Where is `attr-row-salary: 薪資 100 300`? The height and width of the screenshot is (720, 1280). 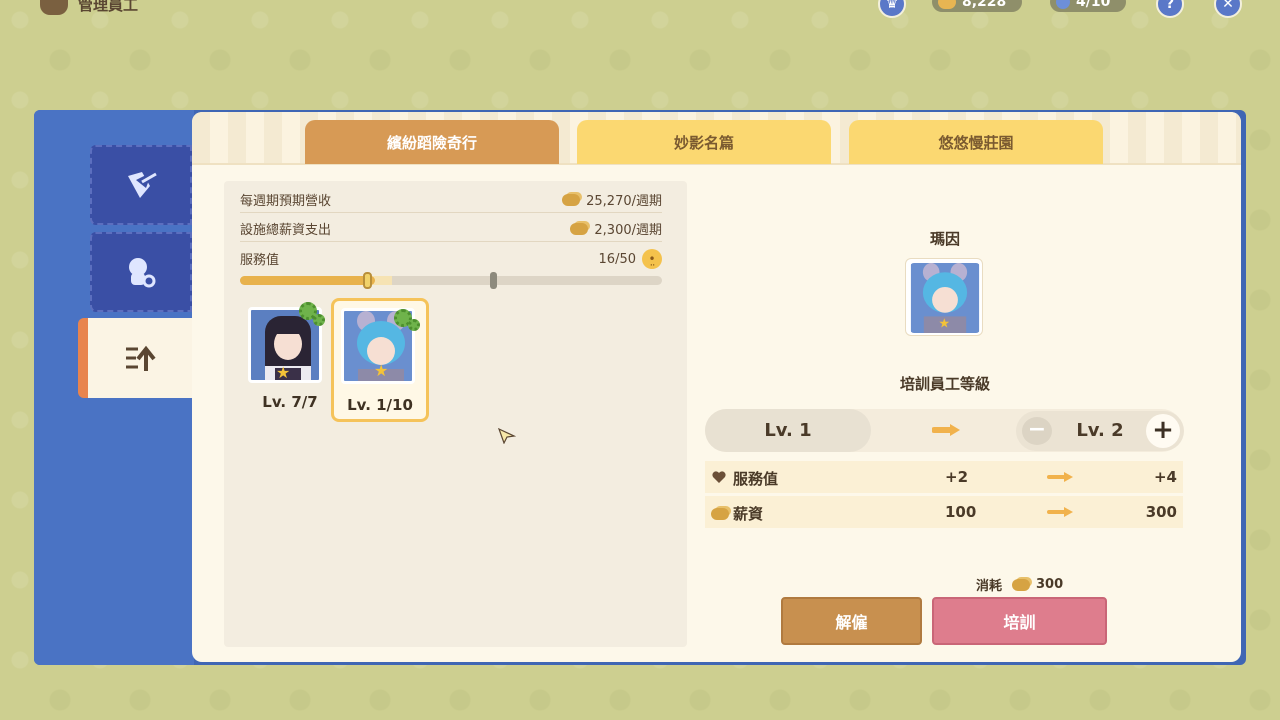
attr-row-salary: 薪資 100 300 is located at coordinates (944, 512).